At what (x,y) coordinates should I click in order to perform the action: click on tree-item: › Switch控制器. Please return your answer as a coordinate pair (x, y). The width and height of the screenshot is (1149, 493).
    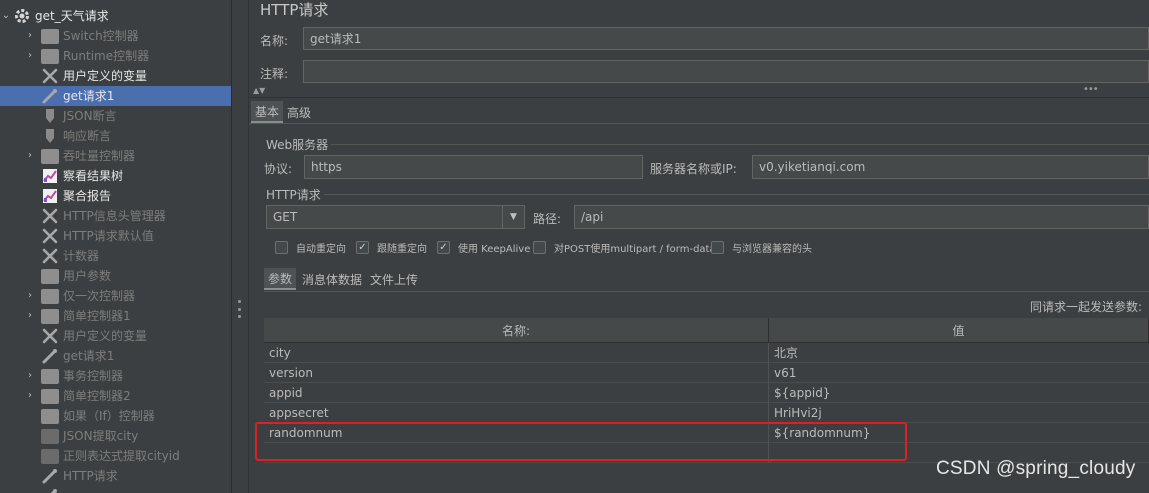
    Looking at the image, I should click on (115, 36).